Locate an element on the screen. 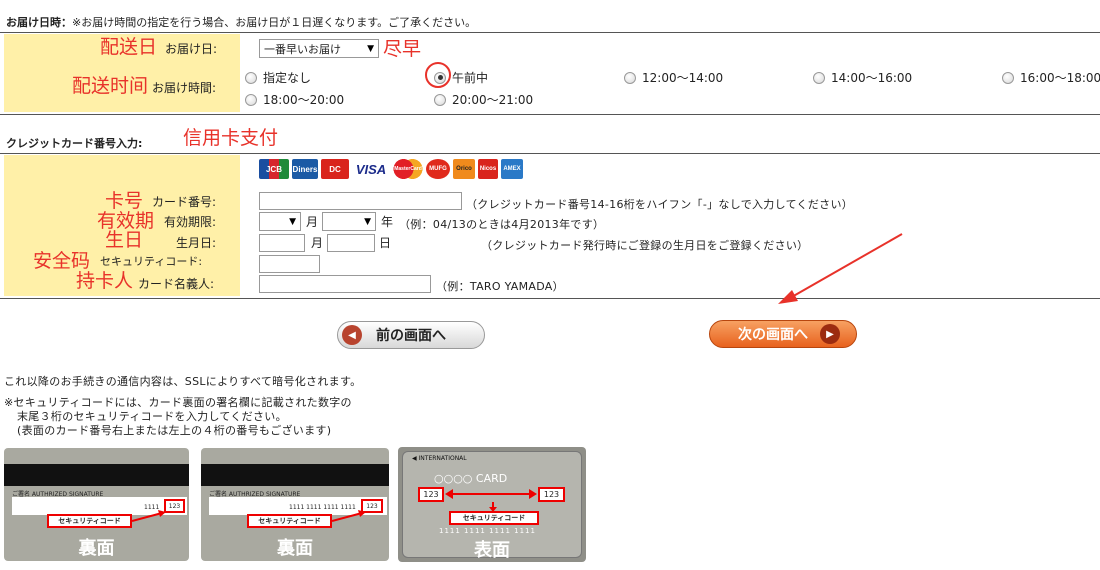 Image resolution: width=1100 pixels, height=570 pixels. time-option-14-16: 14:00～16:00 is located at coordinates (862, 77).